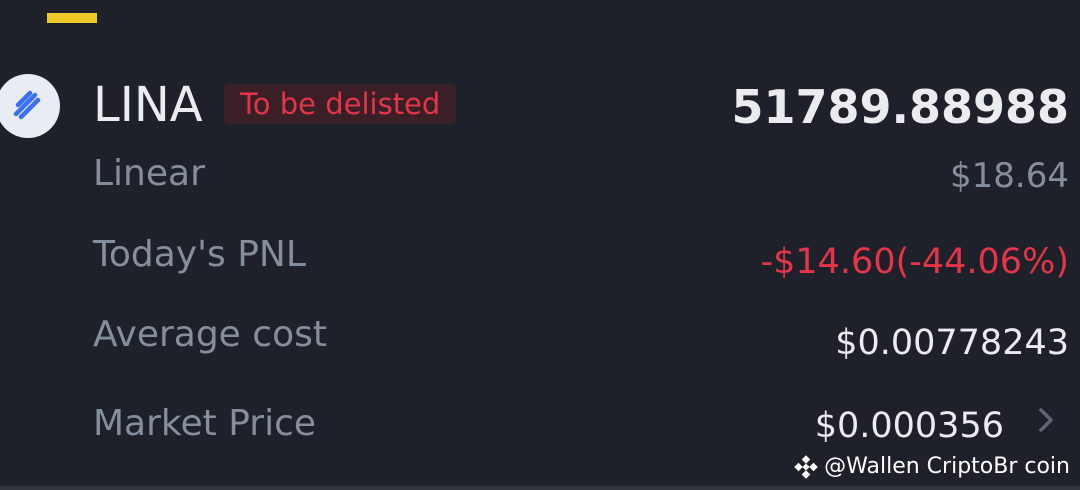 This screenshot has height=490, width=1080. What do you see at coordinates (915, 262) in the screenshot?
I see `pnl-value: -$14.60(-44.06%)` at bounding box center [915, 262].